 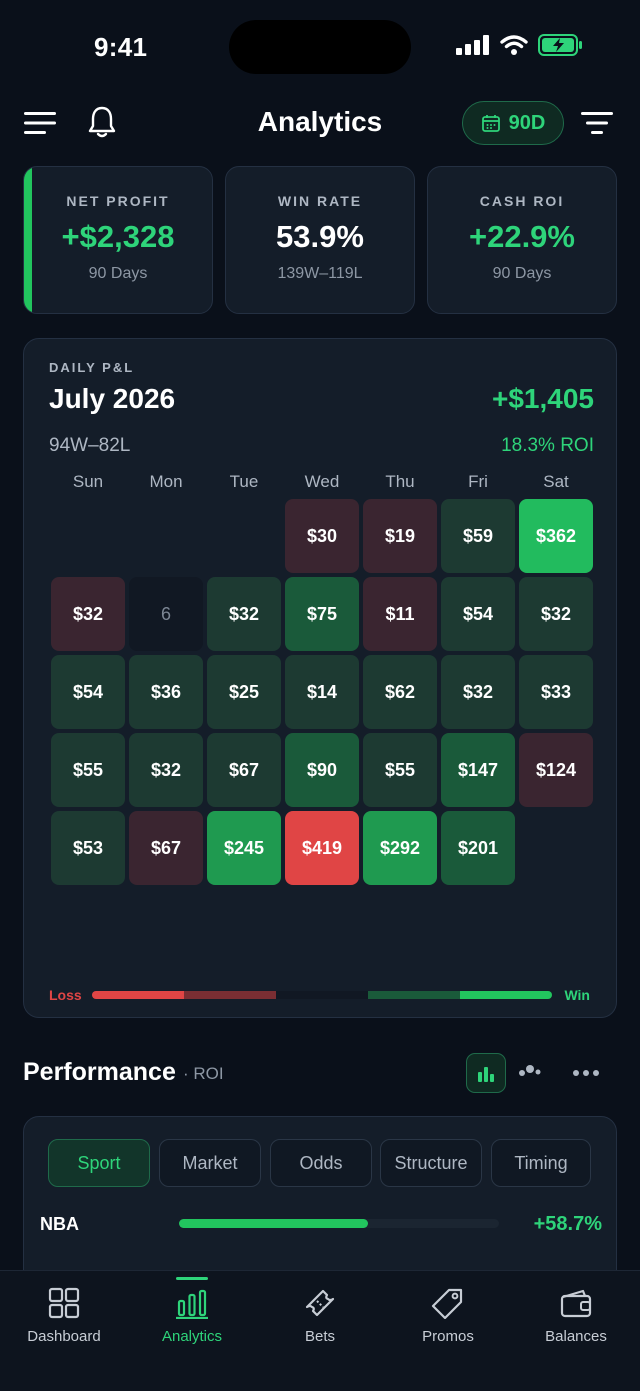 I want to click on bottom-tab-bar: Dashboard Analytics Bets Promos Balances, so click(x=320, y=1330).